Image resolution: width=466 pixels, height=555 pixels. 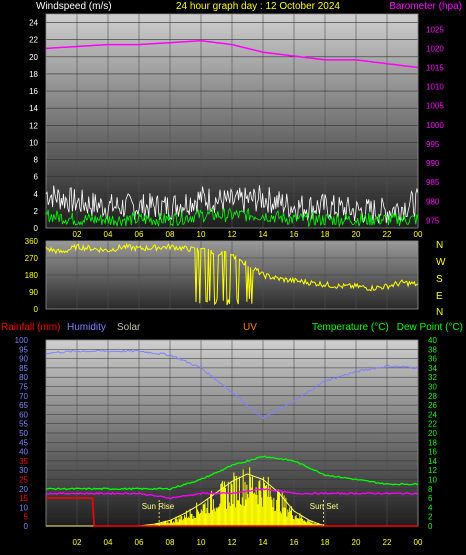 I want to click on compass-n-bottom: N, so click(x=439, y=312).